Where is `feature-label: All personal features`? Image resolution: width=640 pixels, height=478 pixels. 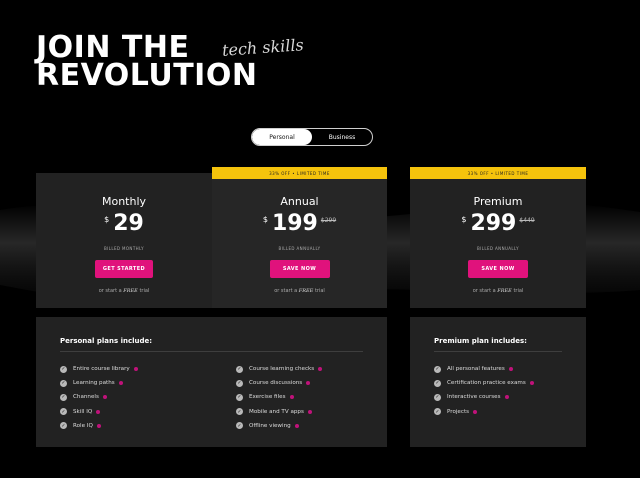 feature-label: All personal features is located at coordinates (476, 369).